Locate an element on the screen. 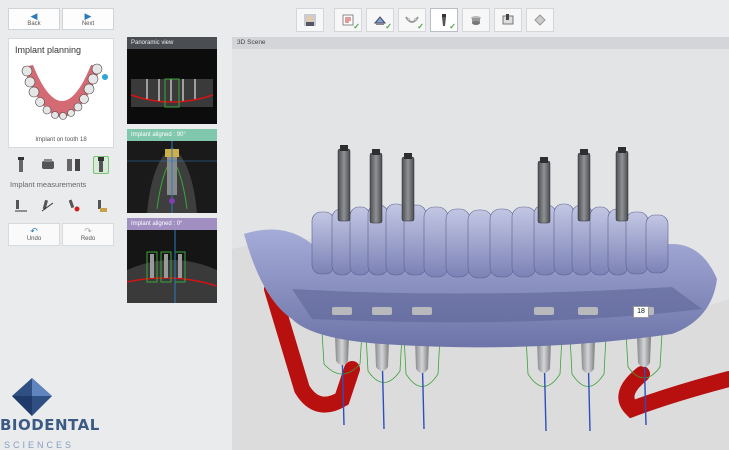 The width and height of the screenshot is (729, 450). scene-title: 3D Scene is located at coordinates (480, 43).